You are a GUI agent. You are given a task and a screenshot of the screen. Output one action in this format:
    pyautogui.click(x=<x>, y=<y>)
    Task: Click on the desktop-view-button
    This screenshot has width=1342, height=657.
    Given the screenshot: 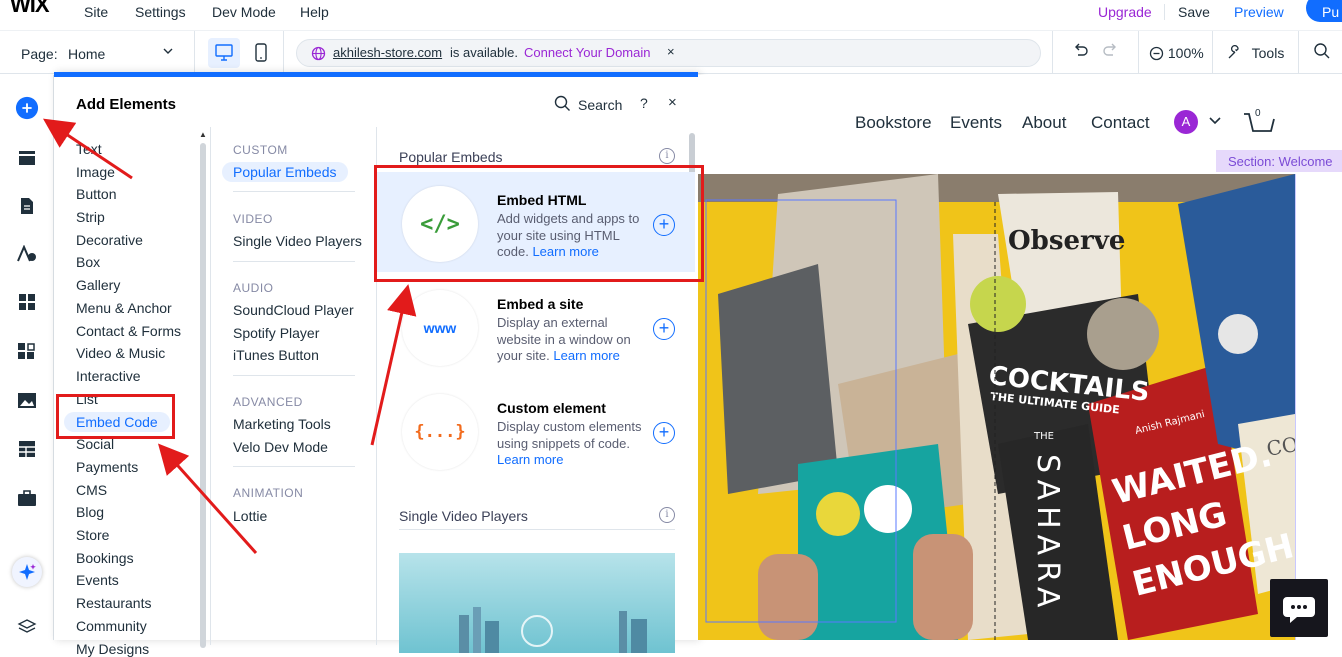 What is the action you would take?
    pyautogui.click(x=224, y=53)
    